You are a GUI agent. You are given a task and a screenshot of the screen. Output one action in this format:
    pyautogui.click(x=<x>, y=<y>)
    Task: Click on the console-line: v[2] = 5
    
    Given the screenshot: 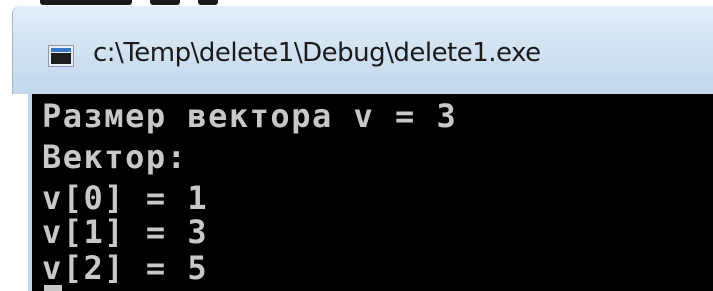 What is the action you would take?
    pyautogui.click(x=125, y=268)
    